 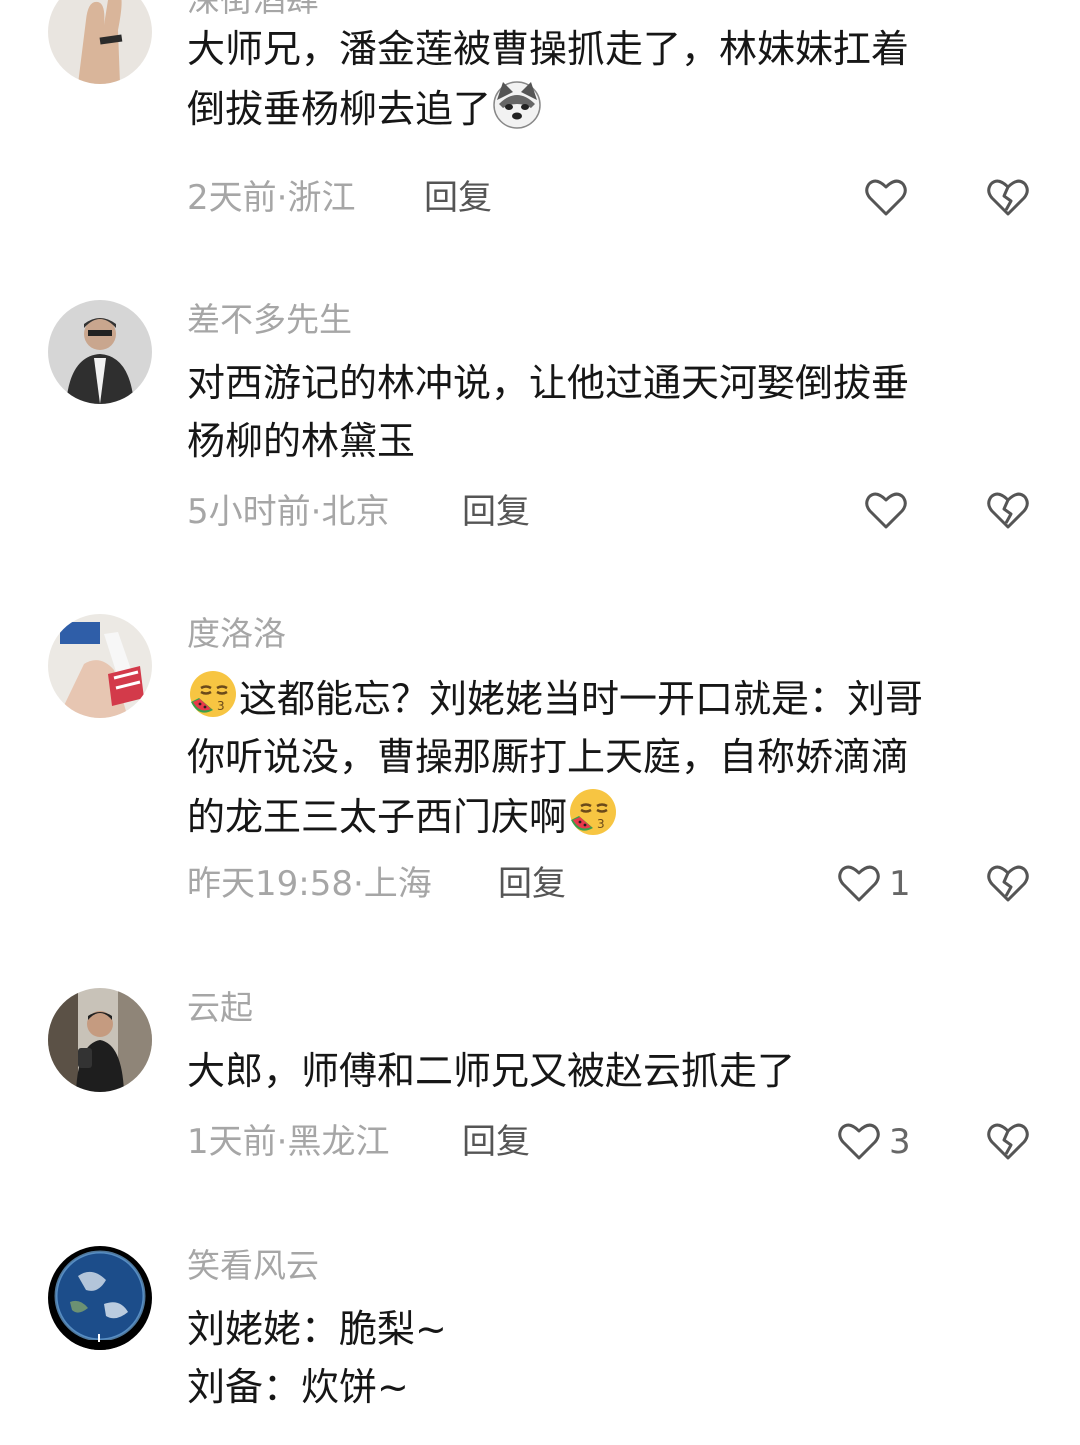 I want to click on comment-text: 对西游记的林冲说，让他过通天河娶倒拔垂 杨柳的林黛玉, so click(x=612, y=412).